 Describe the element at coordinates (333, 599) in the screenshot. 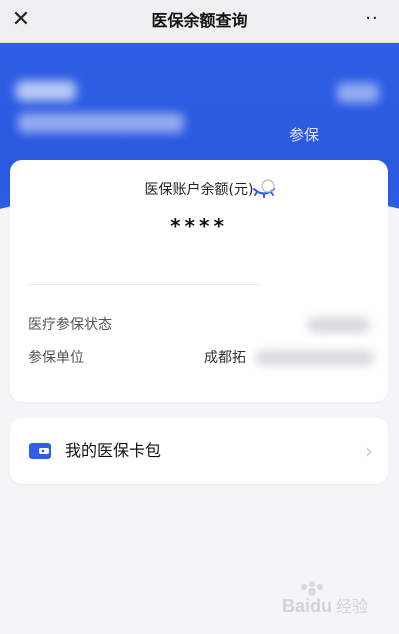

I see `baidu-watermark: Baidu 经验` at that location.